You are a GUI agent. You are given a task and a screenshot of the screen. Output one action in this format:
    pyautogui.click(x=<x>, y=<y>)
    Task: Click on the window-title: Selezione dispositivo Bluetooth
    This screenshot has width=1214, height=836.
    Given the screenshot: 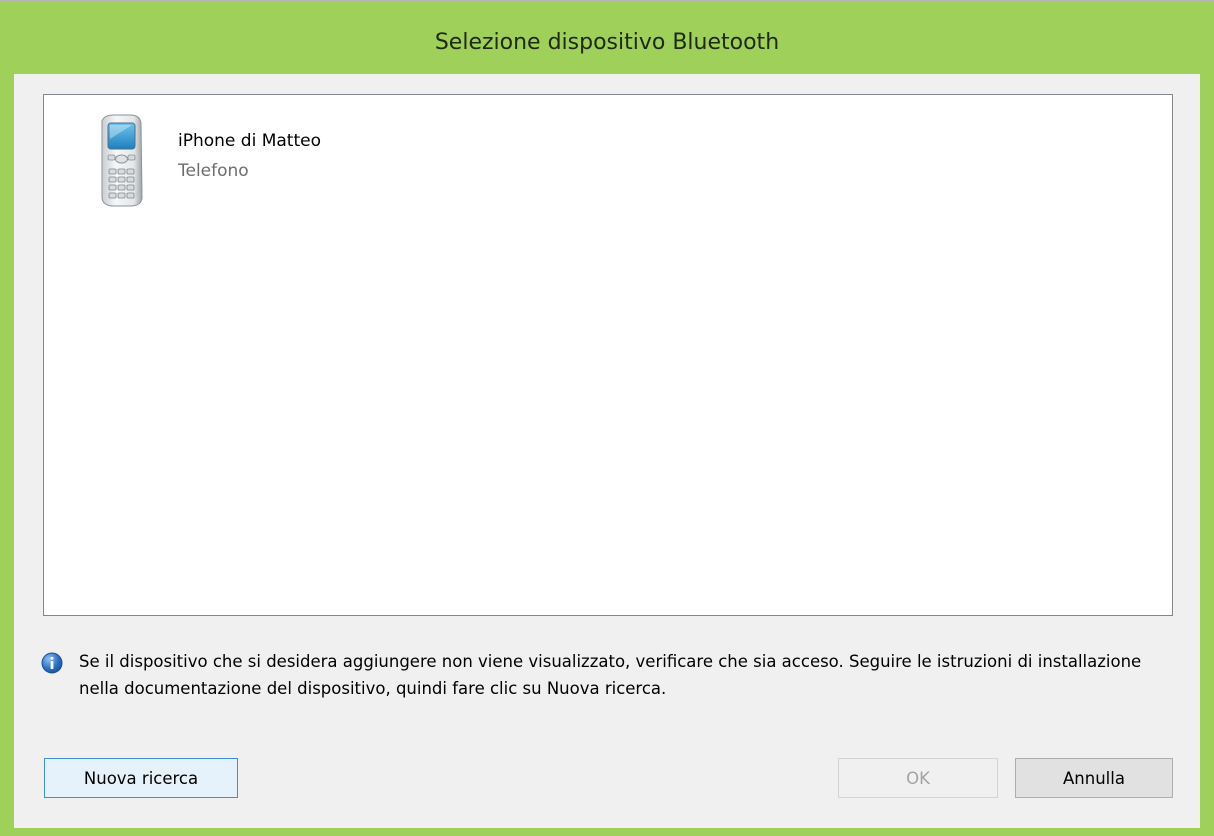 What is the action you would take?
    pyautogui.click(x=607, y=42)
    